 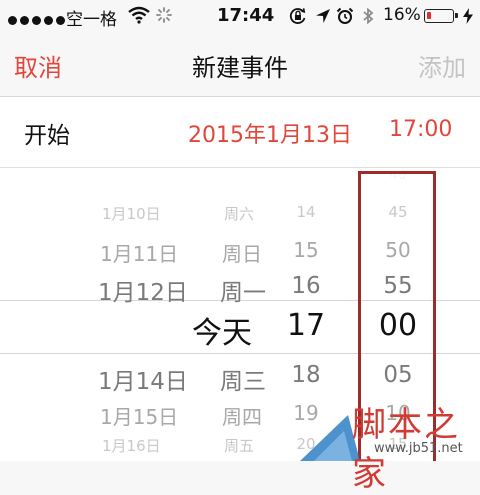 What do you see at coordinates (243, 290) in the screenshot?
I see `picker-weekday-item: 周一` at bounding box center [243, 290].